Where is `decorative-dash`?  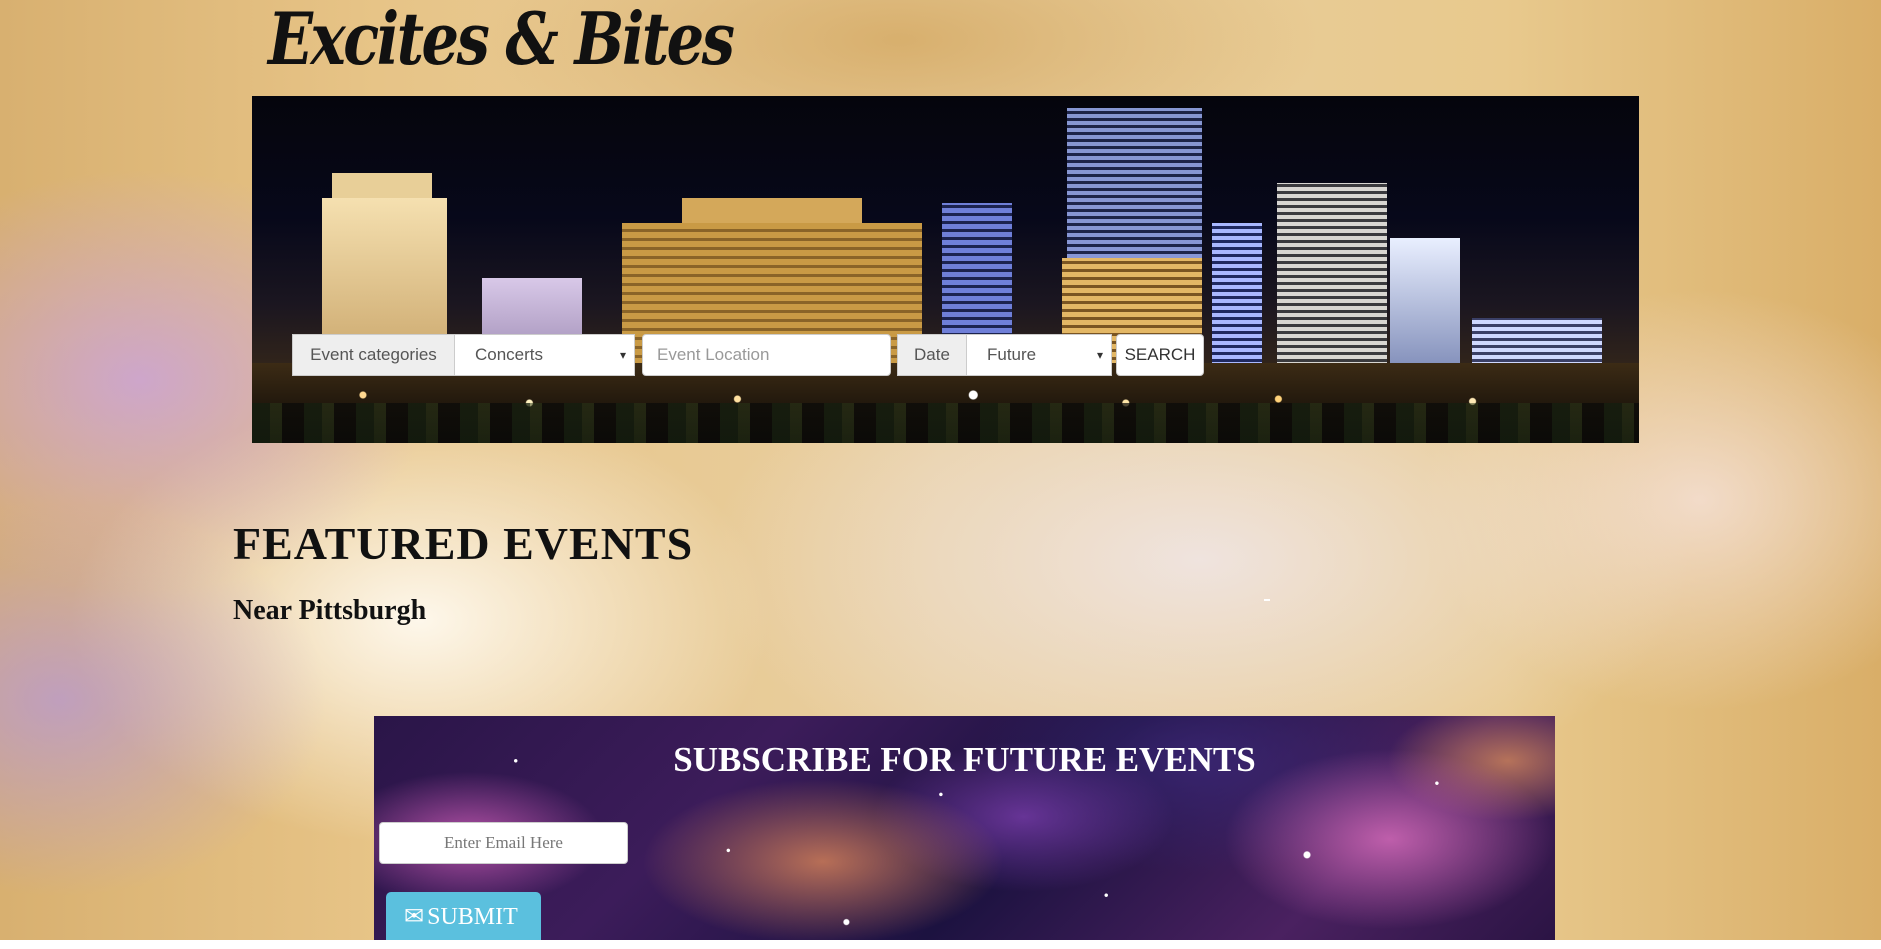
decorative-dash is located at coordinates (1267, 600).